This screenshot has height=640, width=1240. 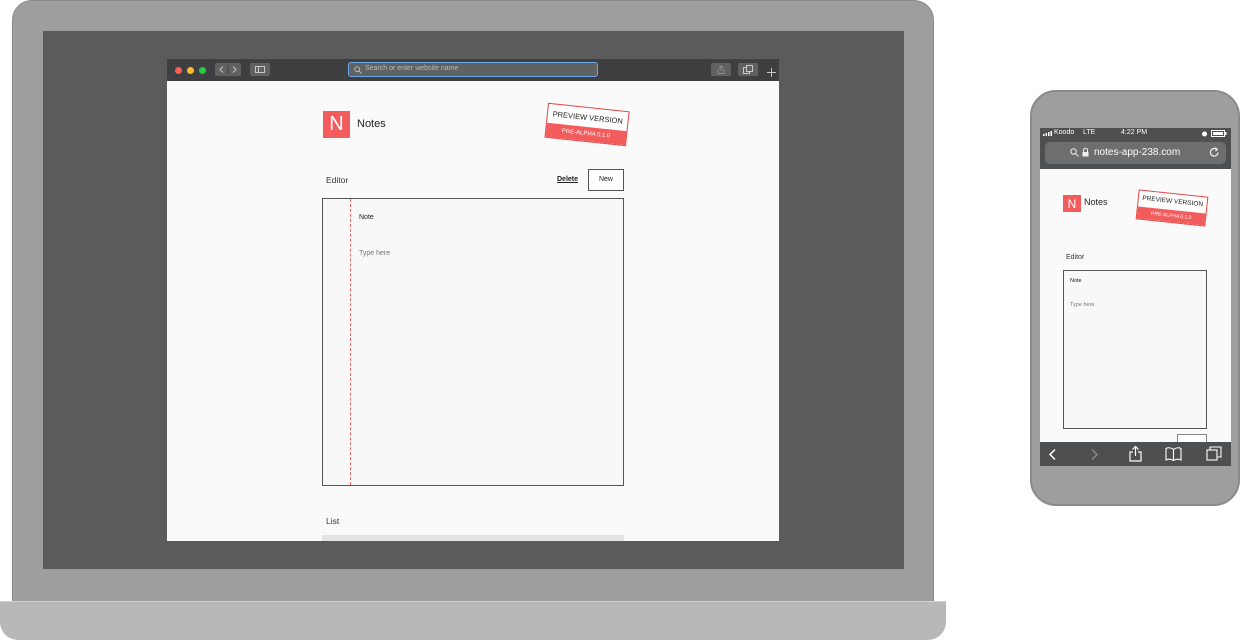 I want to click on close-window-button, so click(x=178, y=70).